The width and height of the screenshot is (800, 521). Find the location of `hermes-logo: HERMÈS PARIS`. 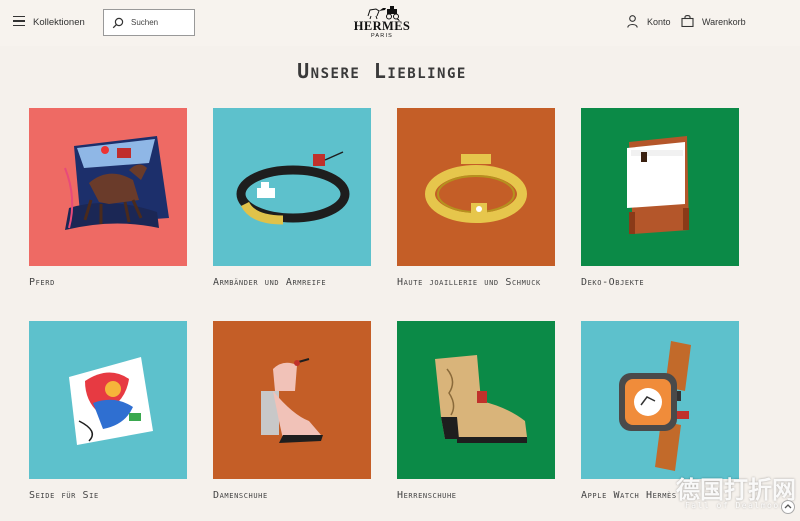

hermes-logo: HERMÈS PARIS is located at coordinates (382, 22).